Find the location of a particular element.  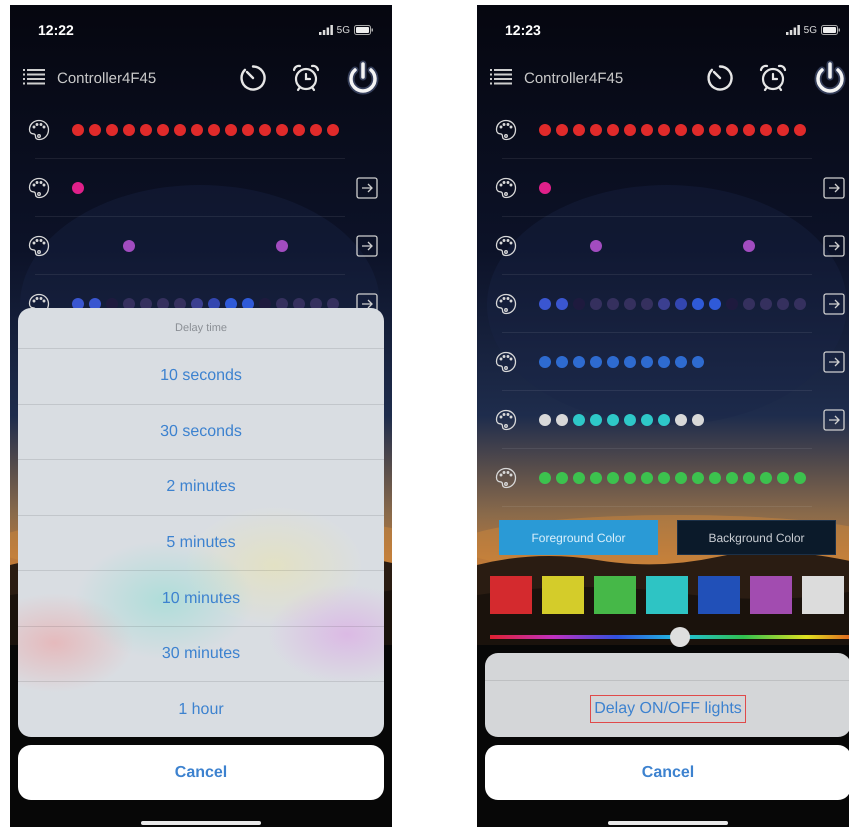

sheet-option: 5 minutes is located at coordinates (201, 544).